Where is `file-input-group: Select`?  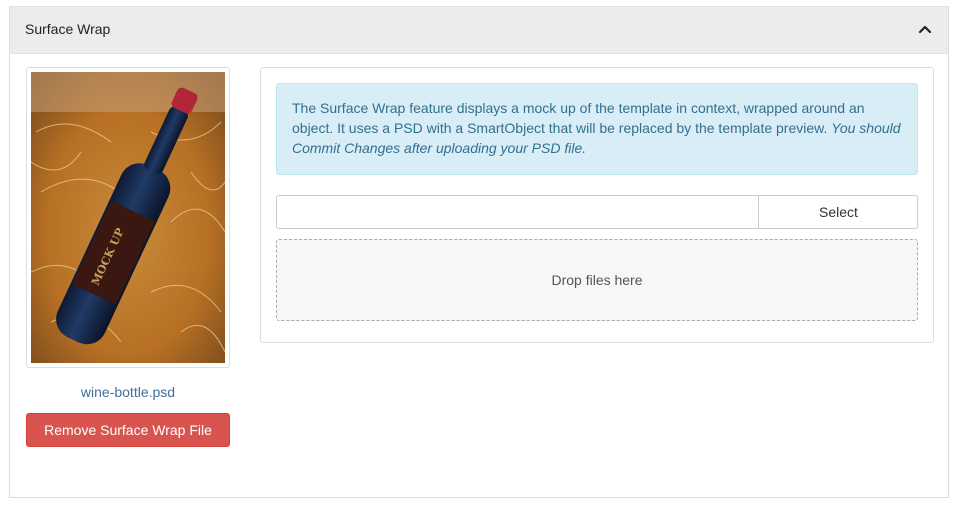
file-input-group: Select is located at coordinates (597, 212).